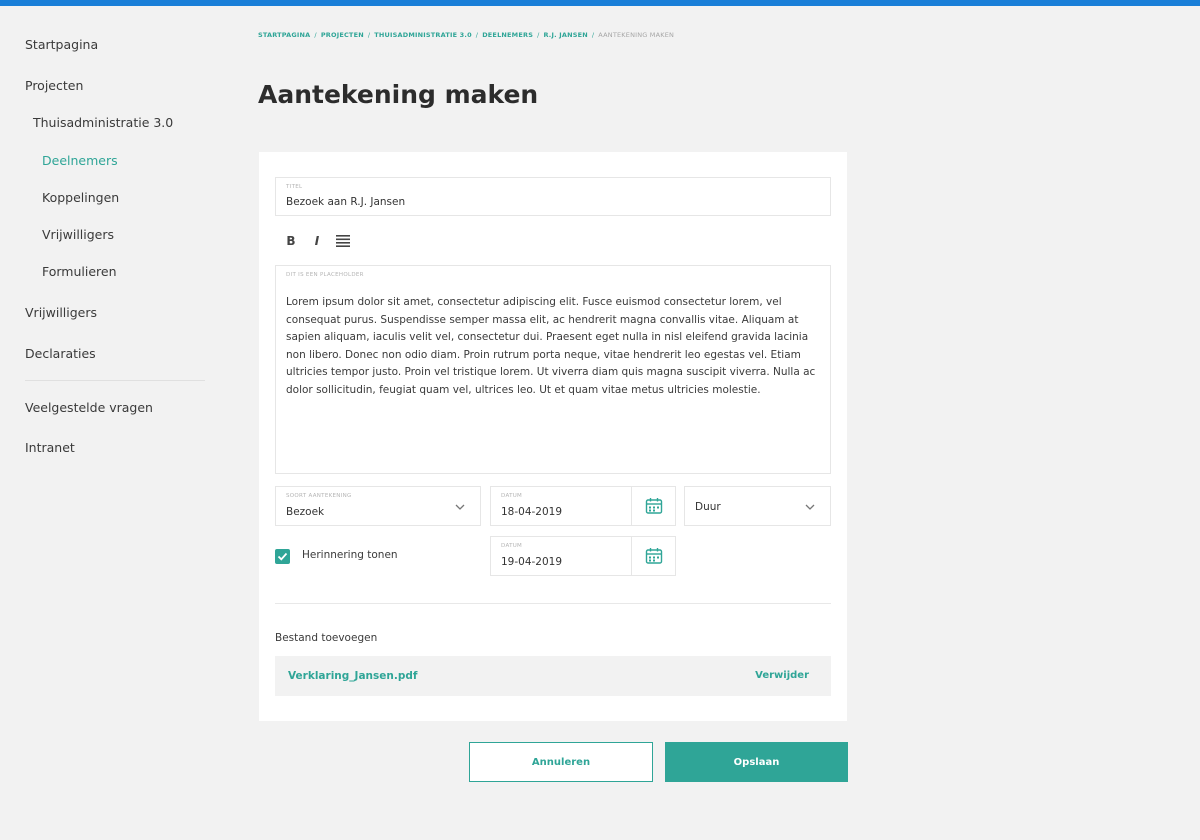 This screenshot has height=840, width=1200. I want to click on sidebar-item-declaraties: Declaraties, so click(60, 353).